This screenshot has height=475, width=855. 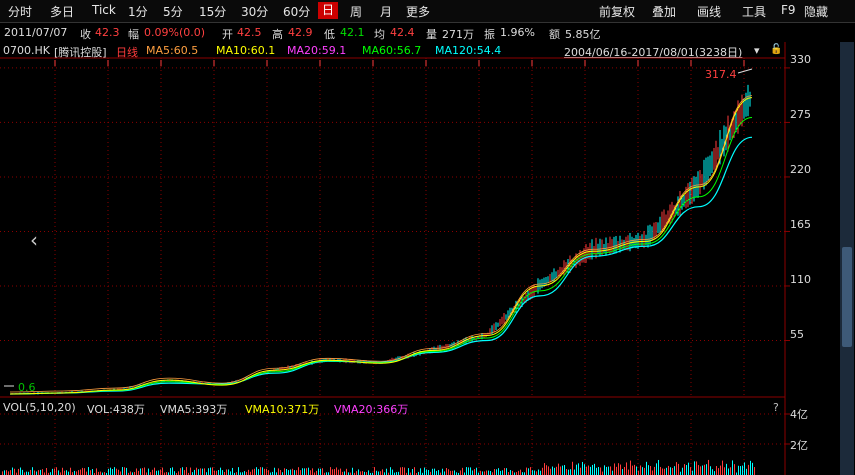 What do you see at coordinates (847, 297) in the screenshot?
I see `scrollbar-thumb` at bounding box center [847, 297].